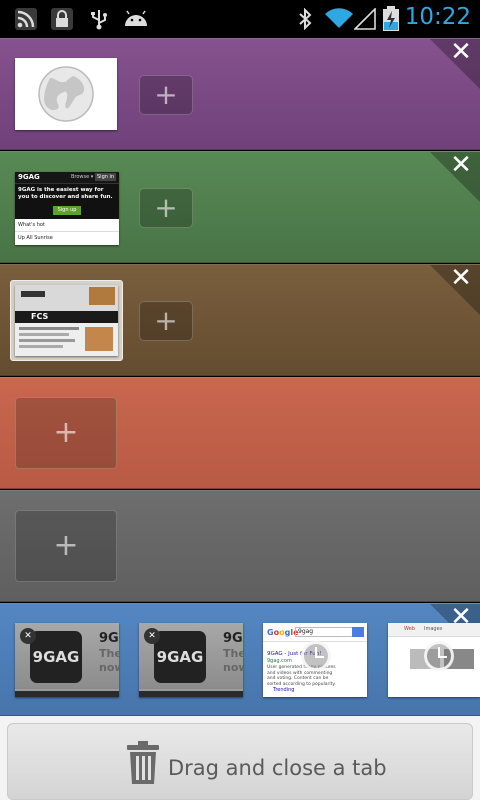 This screenshot has height=800, width=480. I want to click on status-clock: 10:22, so click(437, 17).